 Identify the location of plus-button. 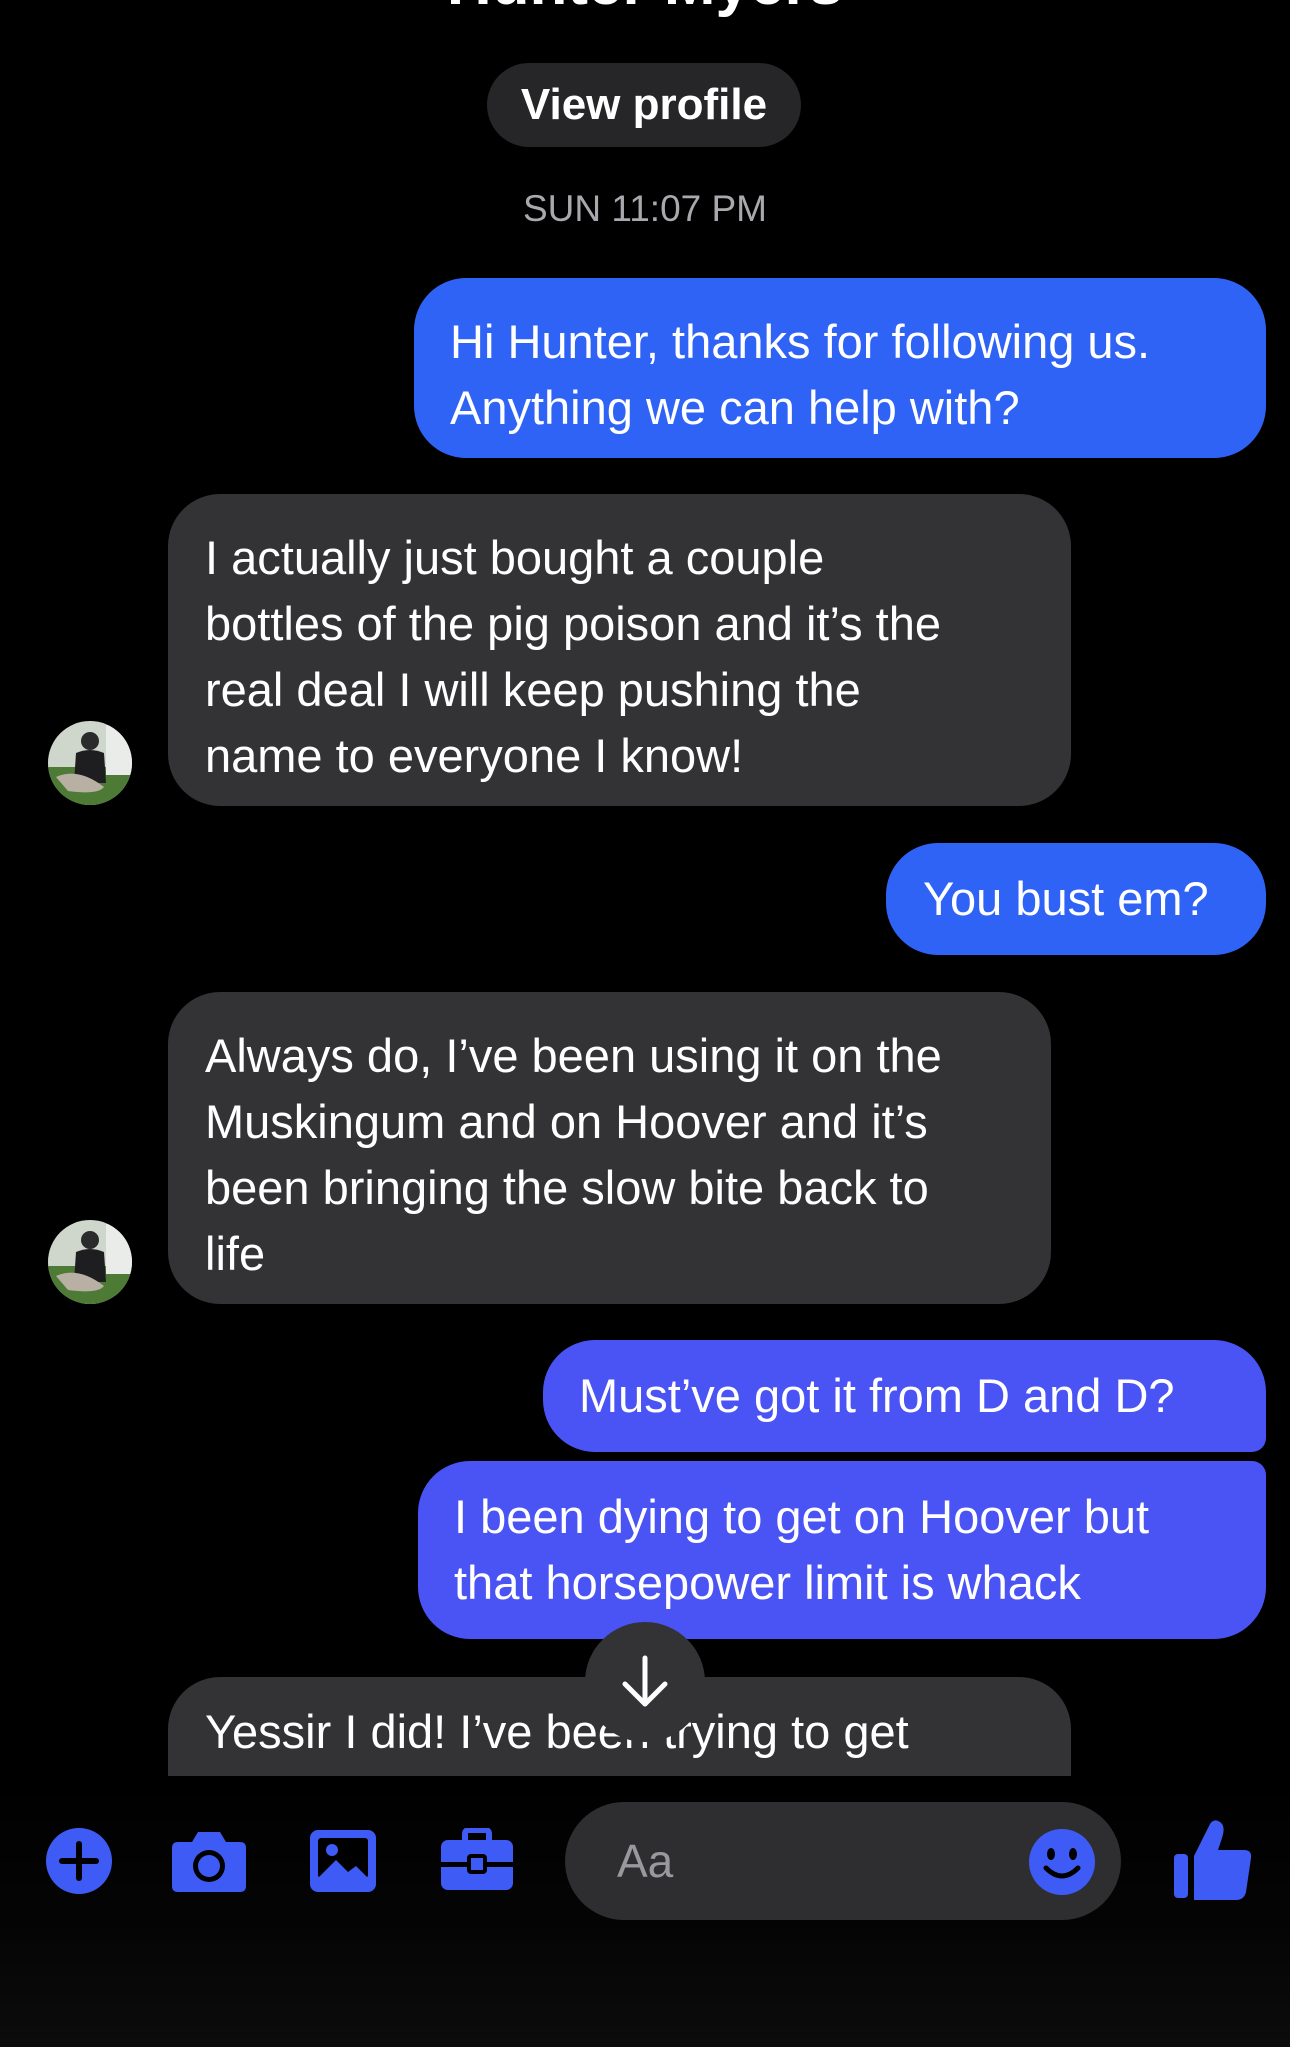
(79, 1861).